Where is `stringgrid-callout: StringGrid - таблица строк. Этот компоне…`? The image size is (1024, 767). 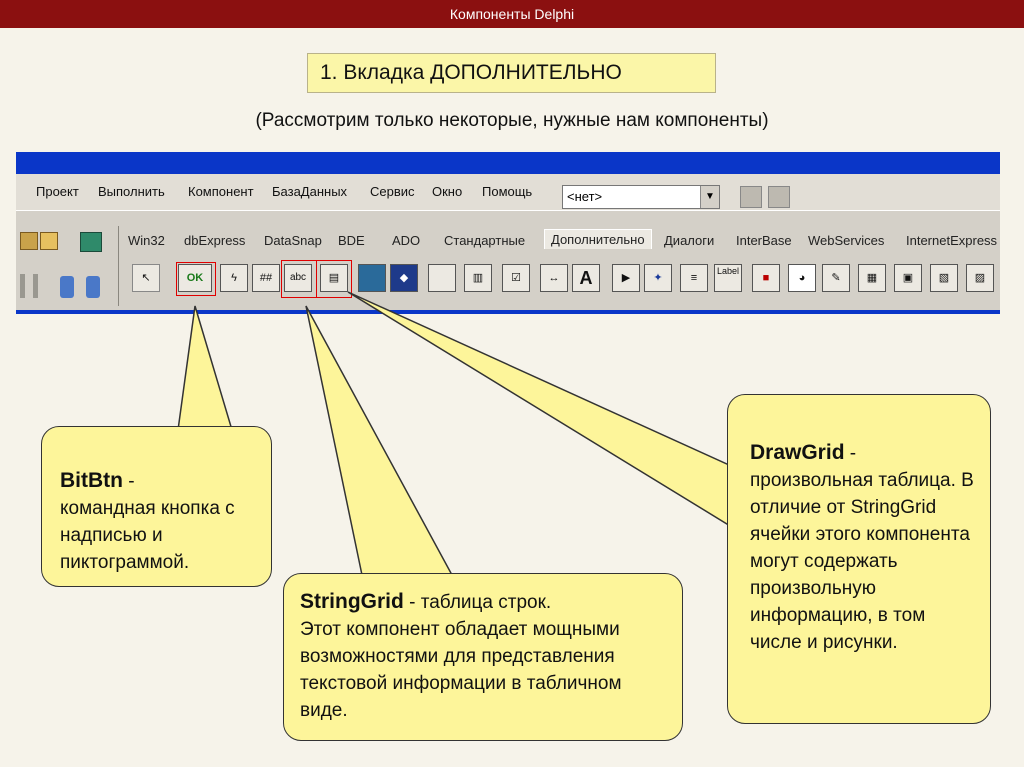
stringgrid-callout: StringGrid - таблица строк. Этот компоне… is located at coordinates (483, 657).